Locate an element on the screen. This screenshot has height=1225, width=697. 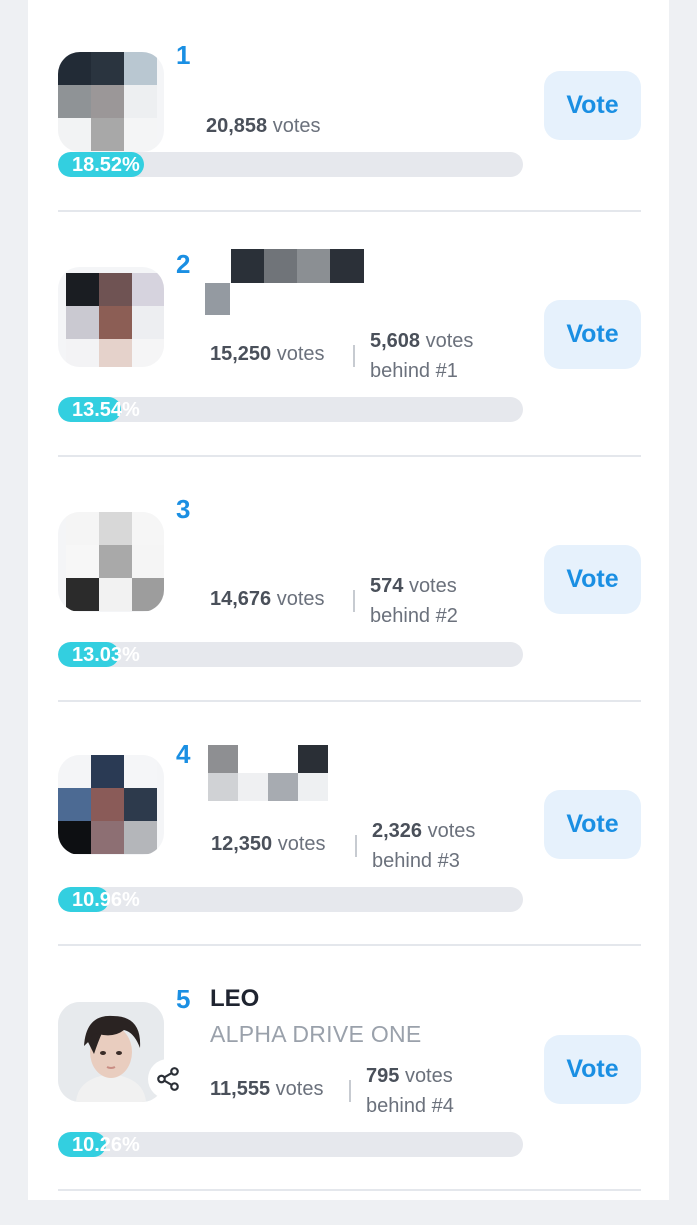
share-icon is located at coordinates (168, 1079).